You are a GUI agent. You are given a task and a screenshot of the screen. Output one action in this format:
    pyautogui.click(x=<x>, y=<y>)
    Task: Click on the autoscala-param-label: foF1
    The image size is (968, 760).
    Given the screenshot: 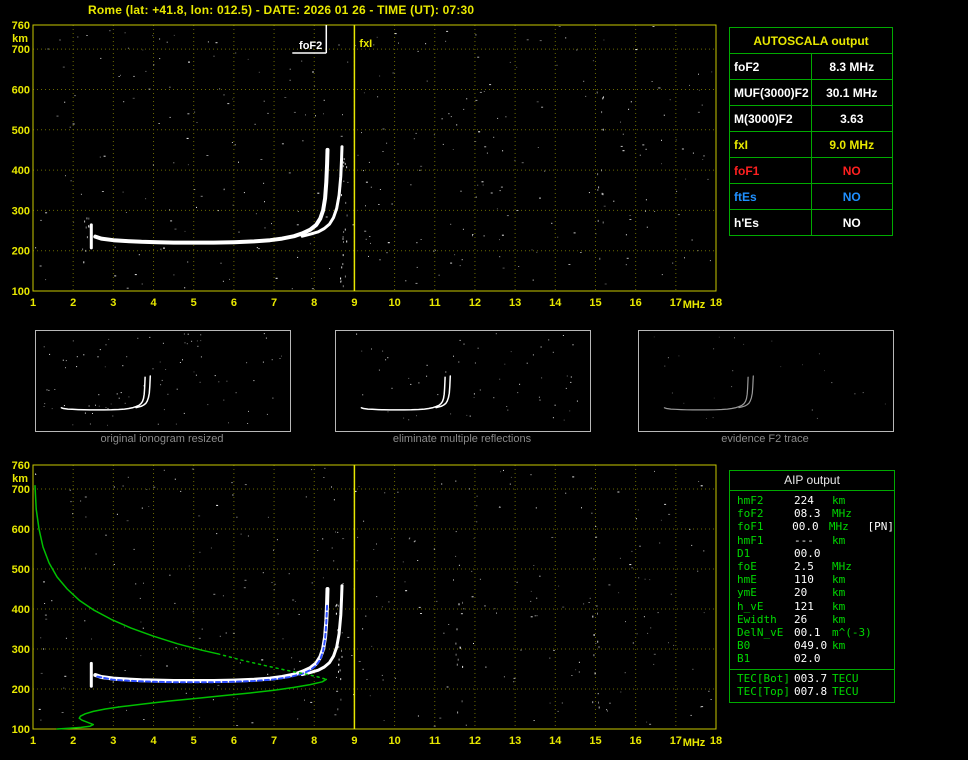 What is the action you would take?
    pyautogui.click(x=770, y=170)
    